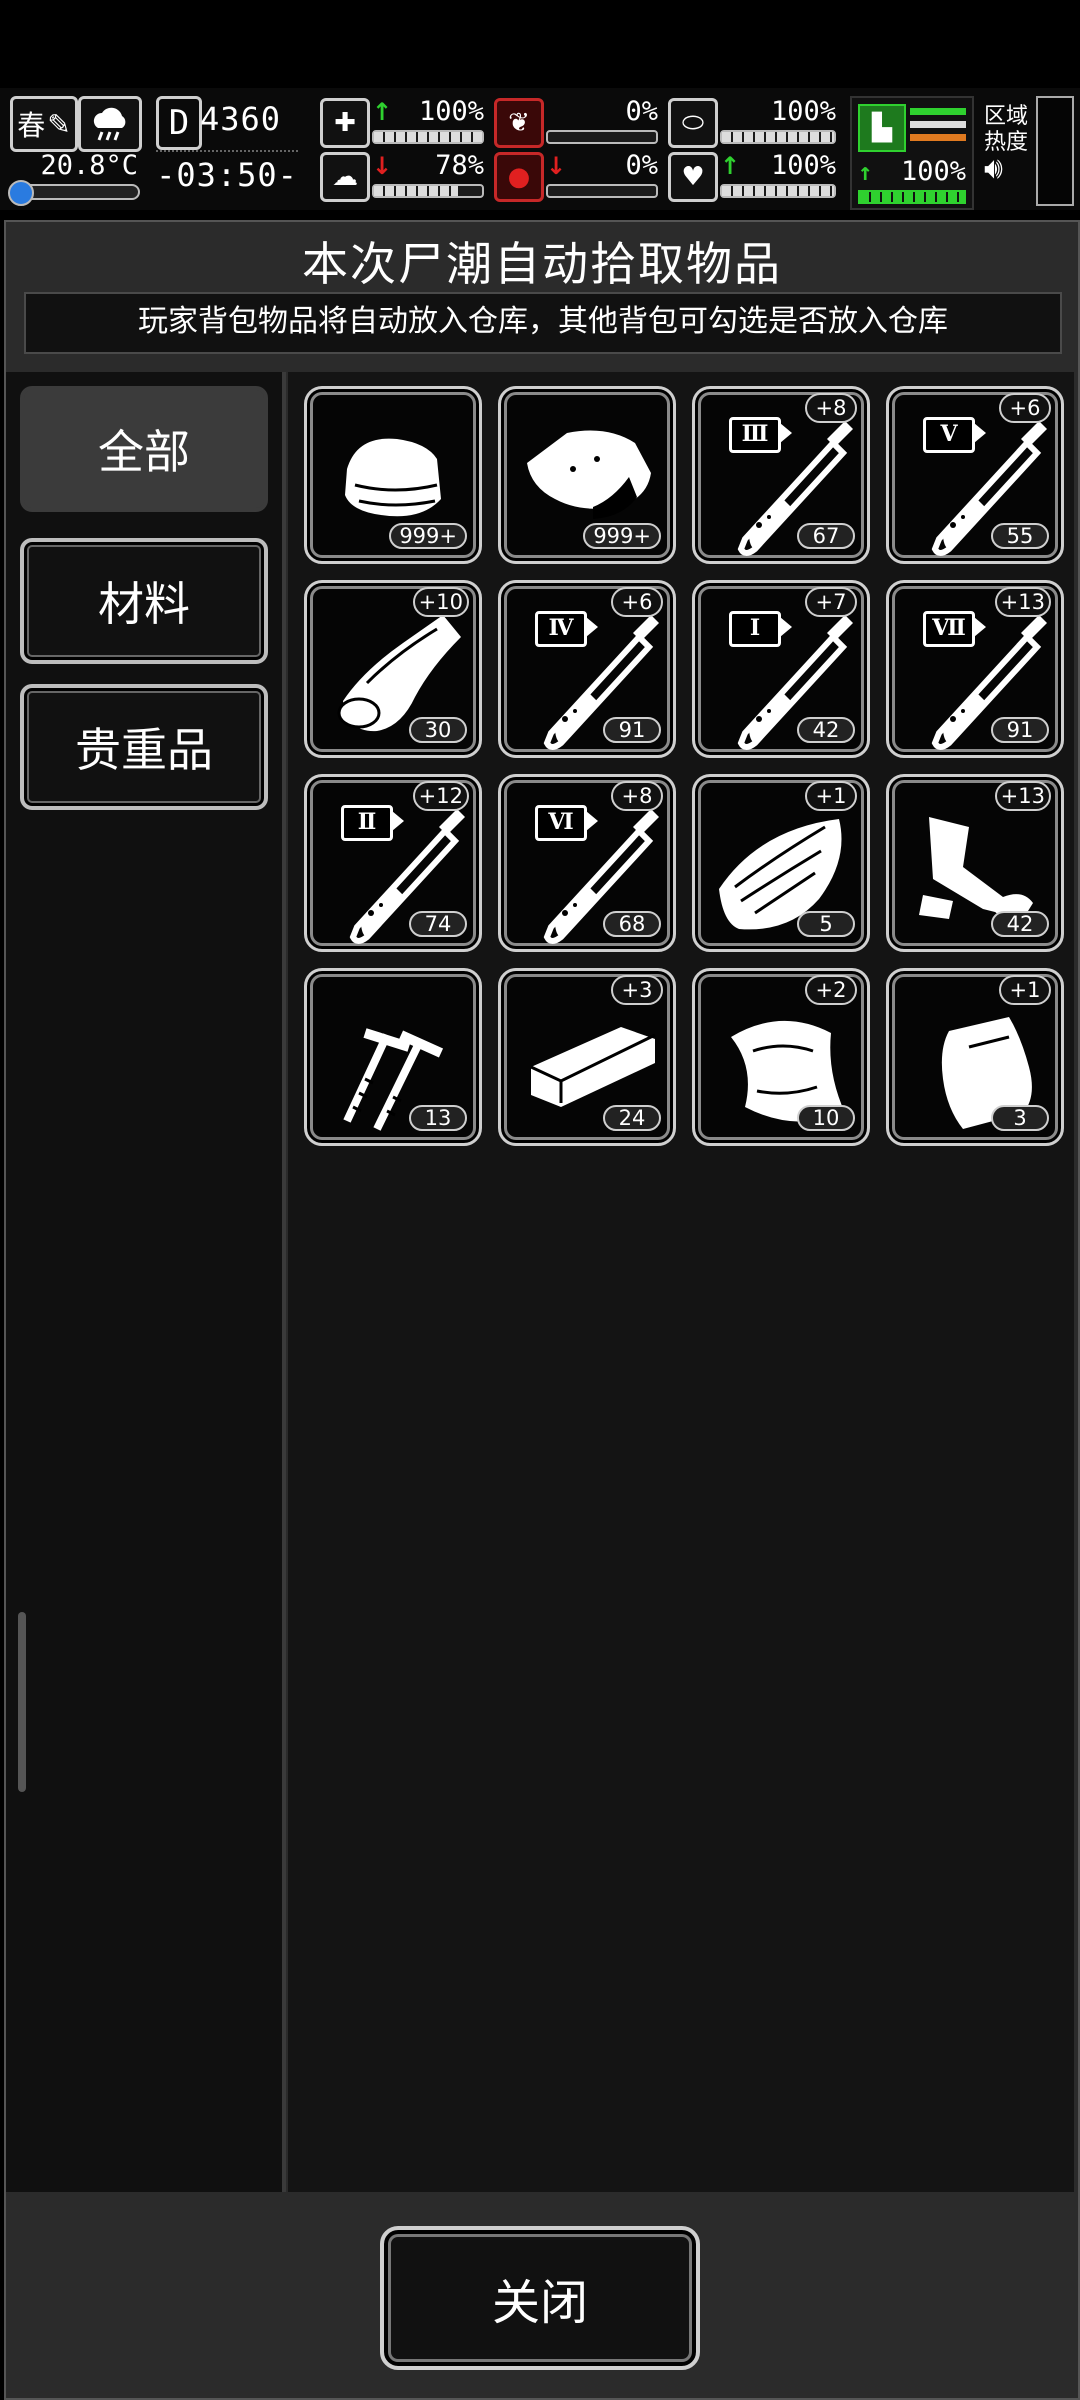 The image size is (1080, 2400). I want to click on heart-icon: ♥, so click(693, 177).